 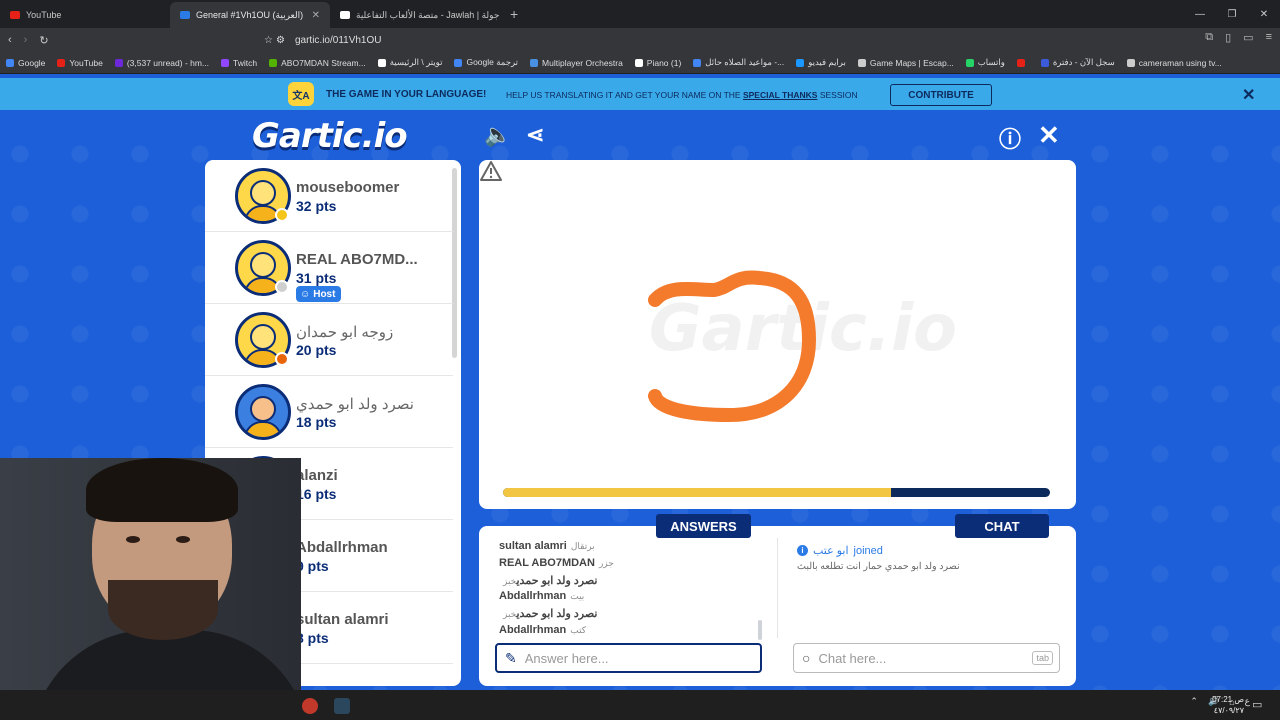 I want to click on player-status-dot, so click(x=282, y=215).